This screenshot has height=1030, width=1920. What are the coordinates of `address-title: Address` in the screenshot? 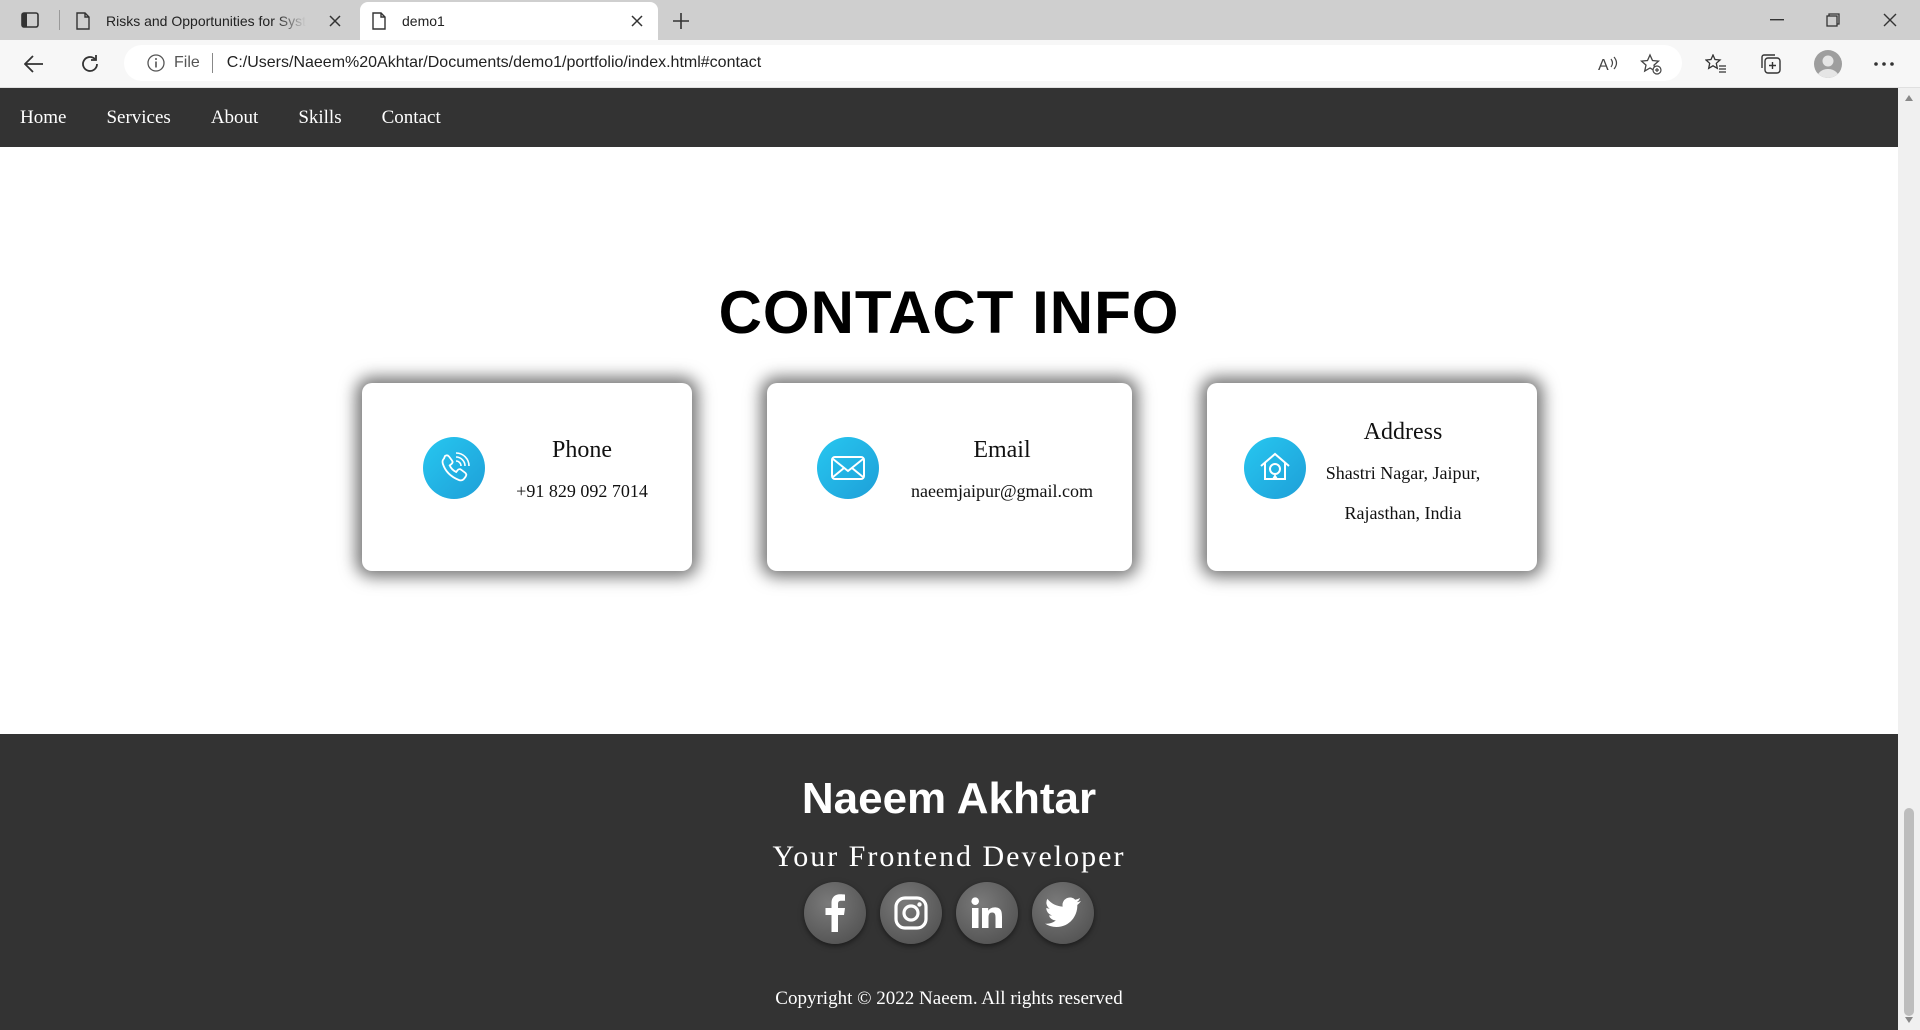 It's located at (1403, 432).